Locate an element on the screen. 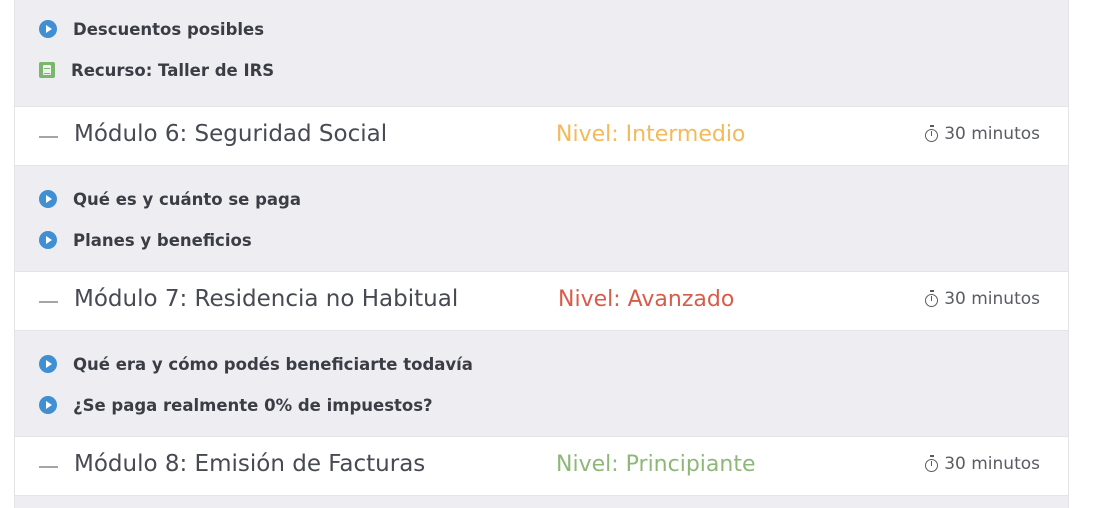 This screenshot has height=508, width=1093. document-icon is located at coordinates (47, 70).